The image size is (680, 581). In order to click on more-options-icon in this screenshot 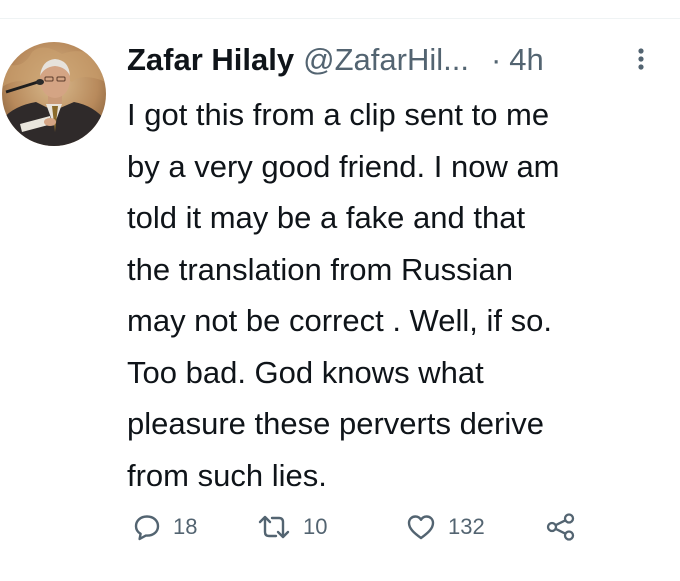, I will do `click(641, 59)`.